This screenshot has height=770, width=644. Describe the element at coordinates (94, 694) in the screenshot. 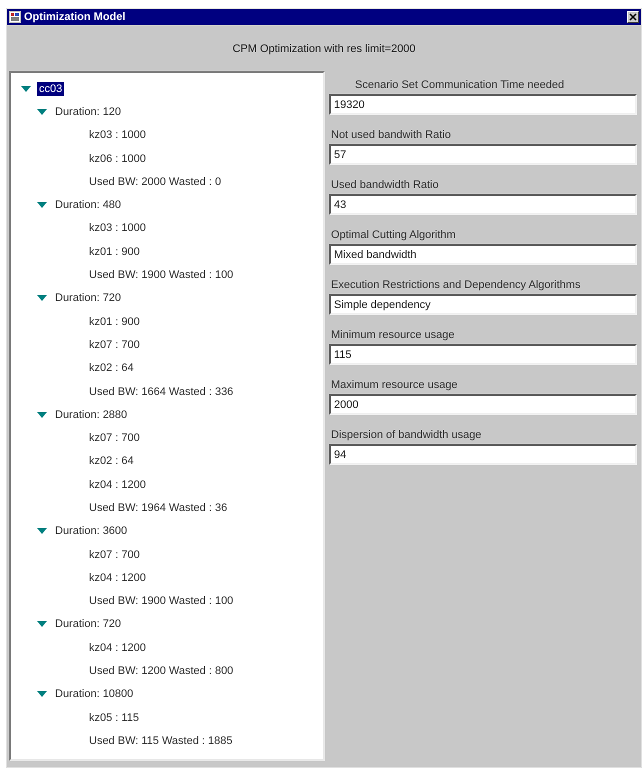

I see `tree-node: Duration: 10800` at that location.